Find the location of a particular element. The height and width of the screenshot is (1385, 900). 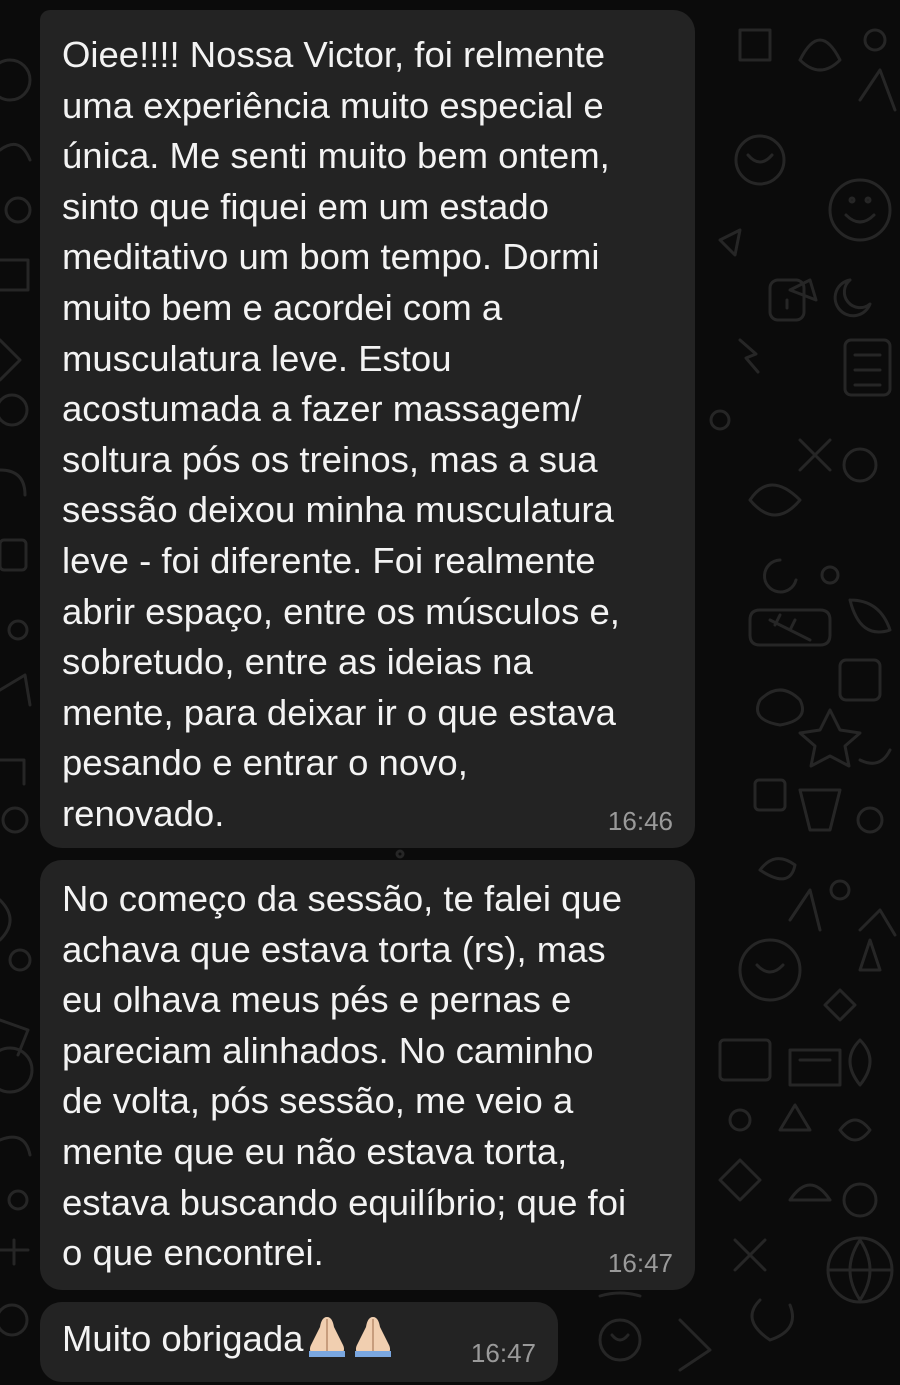

message-timestamp: 16:46 is located at coordinates (640, 821).